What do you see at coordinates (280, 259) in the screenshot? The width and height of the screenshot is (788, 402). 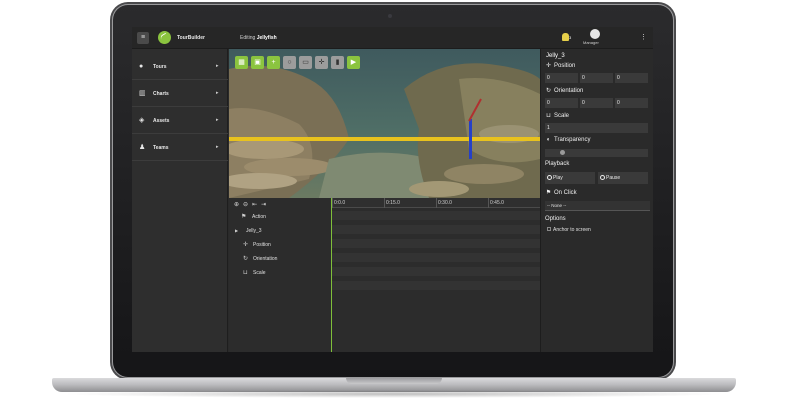 I see `timeline-row-orientation: ↻ Orientation` at bounding box center [280, 259].